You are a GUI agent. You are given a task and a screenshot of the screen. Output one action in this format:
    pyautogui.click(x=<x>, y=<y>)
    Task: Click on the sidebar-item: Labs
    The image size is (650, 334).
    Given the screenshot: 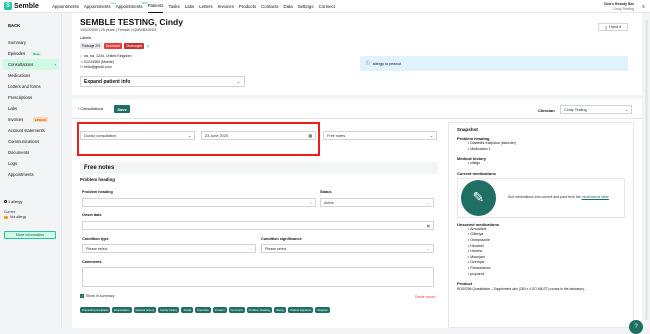 What is the action you would take?
    pyautogui.click(x=31, y=108)
    